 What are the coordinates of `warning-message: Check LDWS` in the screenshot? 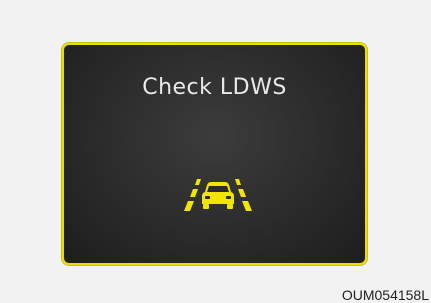 It's located at (214, 87).